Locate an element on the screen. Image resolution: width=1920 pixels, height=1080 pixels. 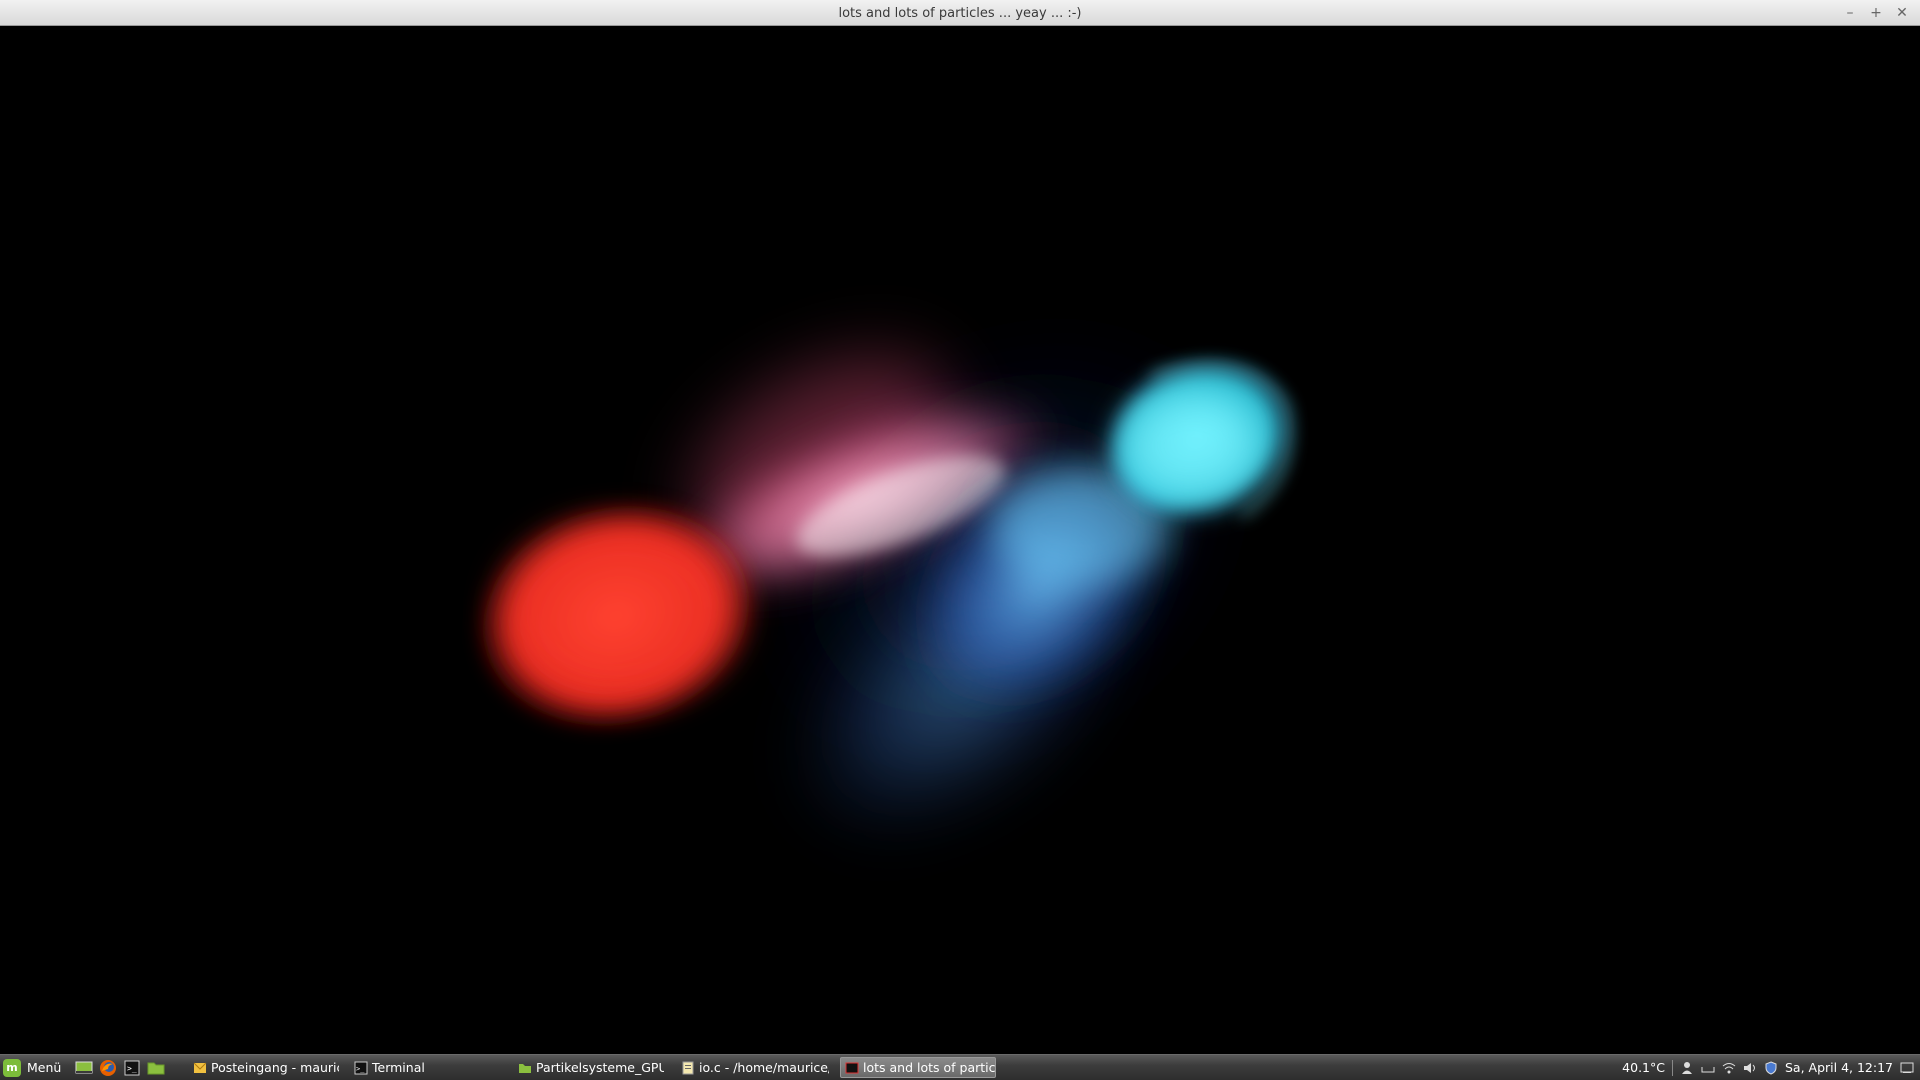
mail-icon is located at coordinates (200, 1068).